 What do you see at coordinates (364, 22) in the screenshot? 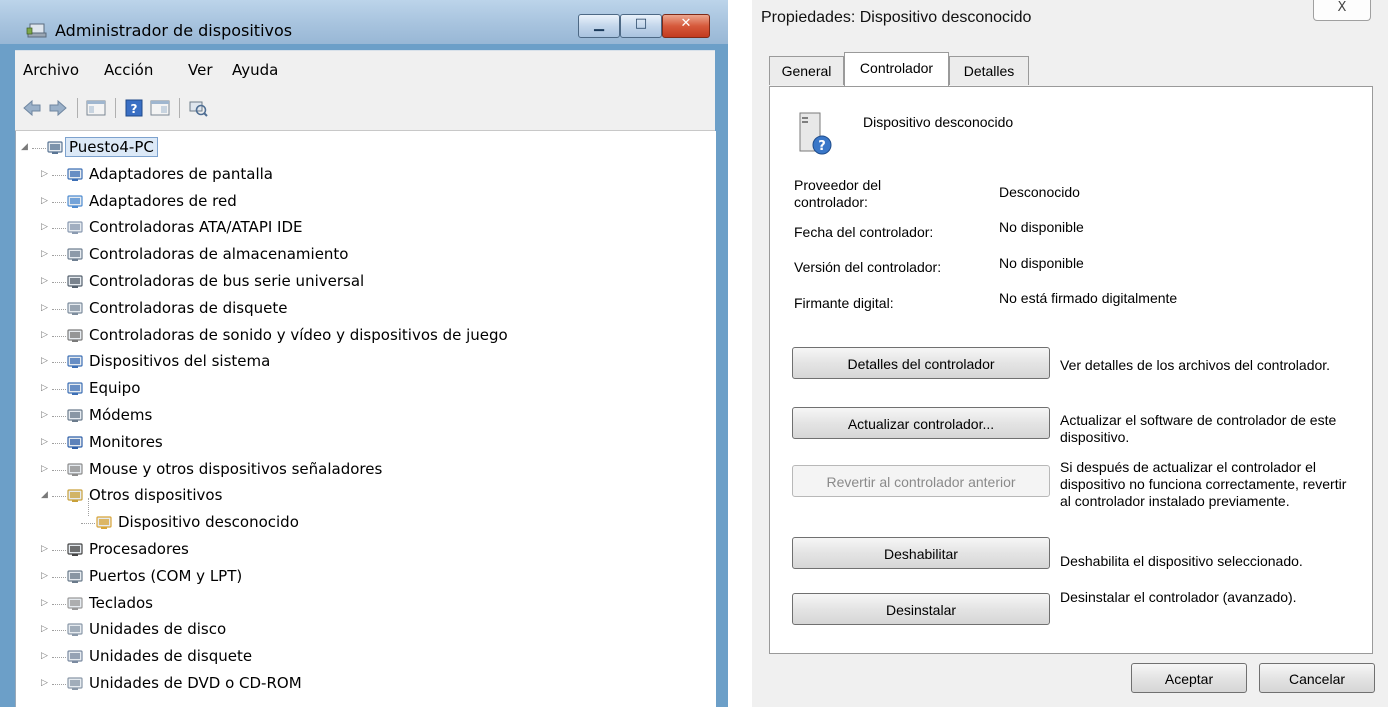
I see `title-bar: Administrador de dispositivos ▁ □ ✕` at bounding box center [364, 22].